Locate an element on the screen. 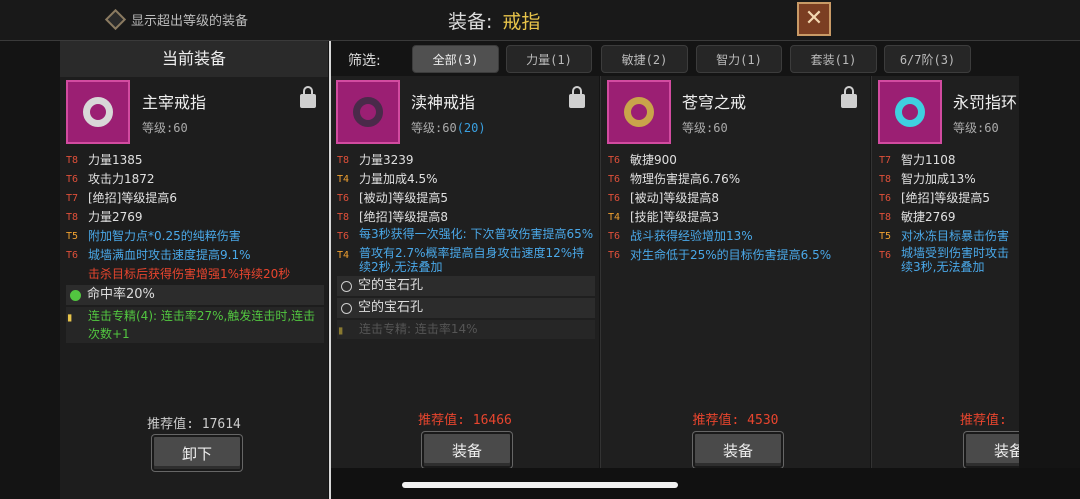 The width and height of the screenshot is (1080, 499). current-equipment-header: 当前装备 is located at coordinates (194, 59).